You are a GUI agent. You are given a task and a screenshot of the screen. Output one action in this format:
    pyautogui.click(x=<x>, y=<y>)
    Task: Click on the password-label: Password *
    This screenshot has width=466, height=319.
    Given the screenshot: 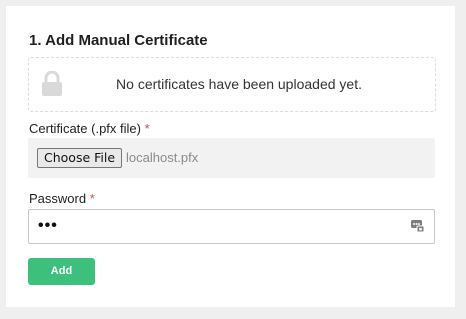 What is the action you would take?
    pyautogui.click(x=62, y=198)
    